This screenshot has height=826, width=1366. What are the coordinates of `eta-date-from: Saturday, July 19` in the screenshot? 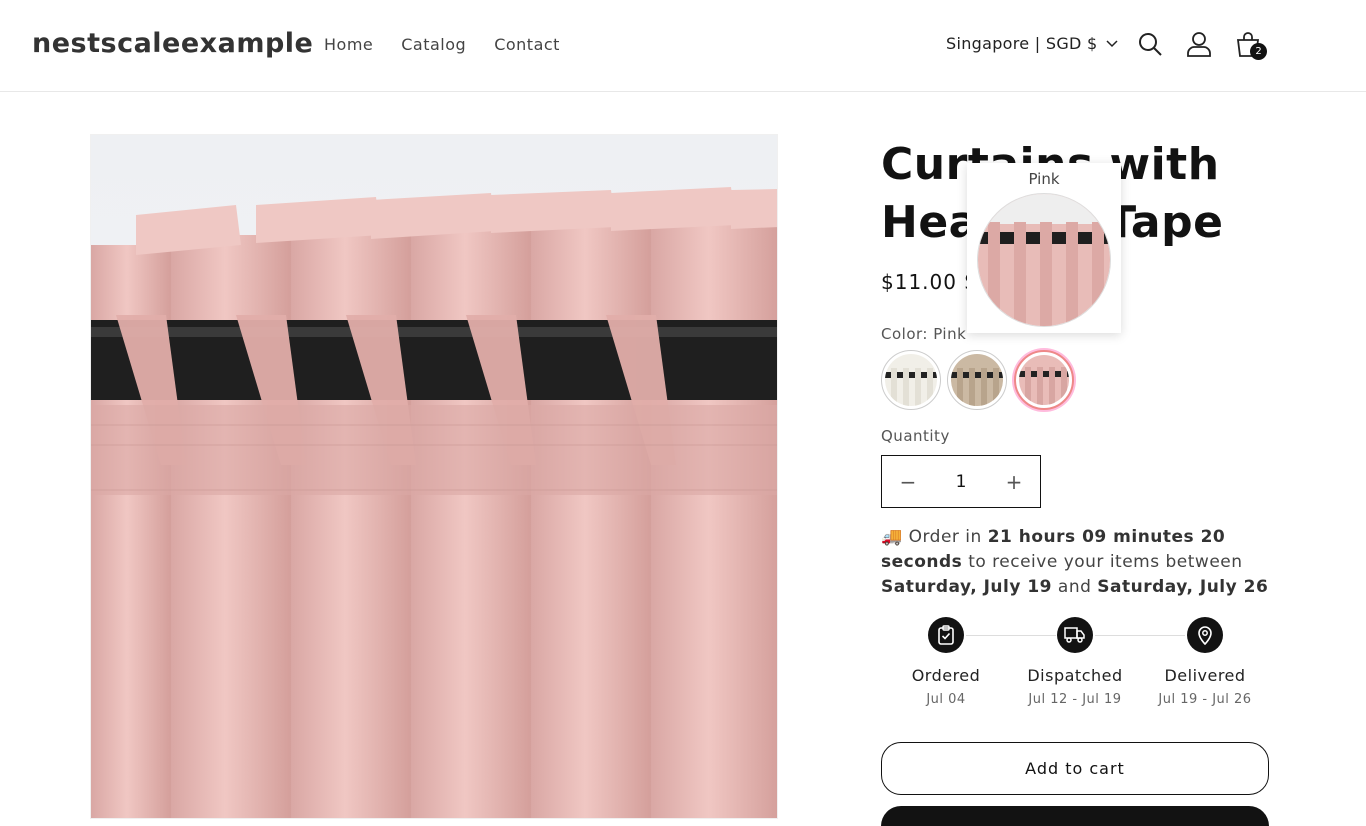 It's located at (966, 587).